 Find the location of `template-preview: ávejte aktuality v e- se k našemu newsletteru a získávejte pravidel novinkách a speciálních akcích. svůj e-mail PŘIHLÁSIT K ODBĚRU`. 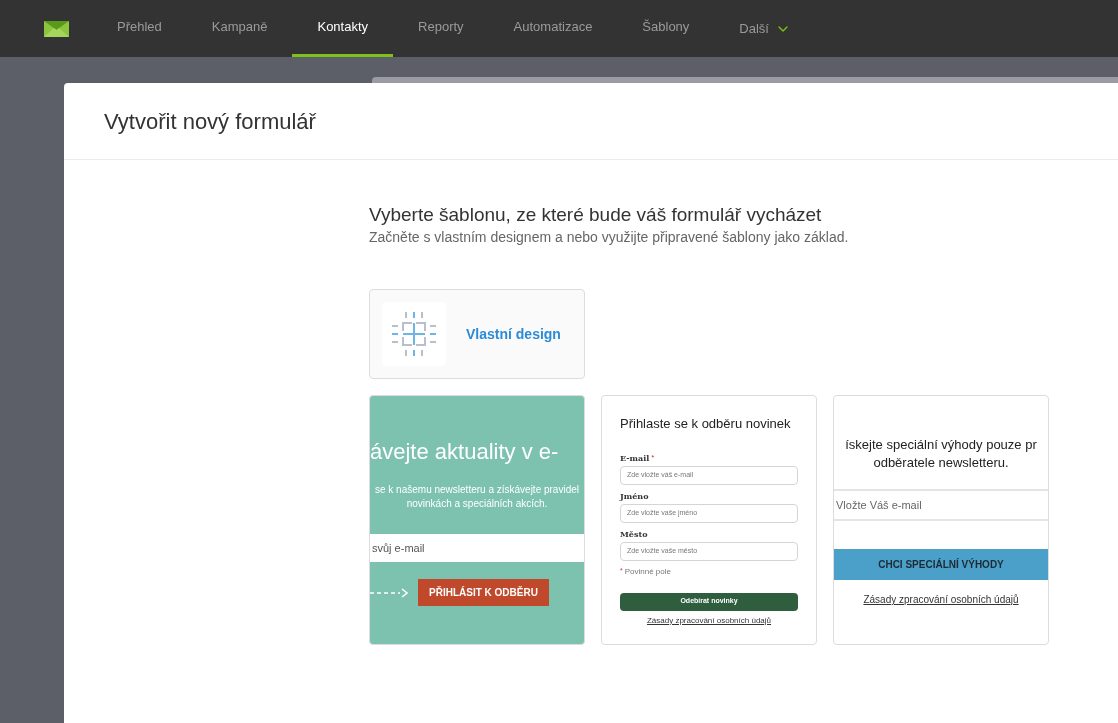

template-preview: ávejte aktuality v e- se k našemu newsletteru a získávejte pravidel novinkách a speciálních akcích. svůj e-mail PŘIHLÁSIT K ODBĚRU is located at coordinates (477, 520).